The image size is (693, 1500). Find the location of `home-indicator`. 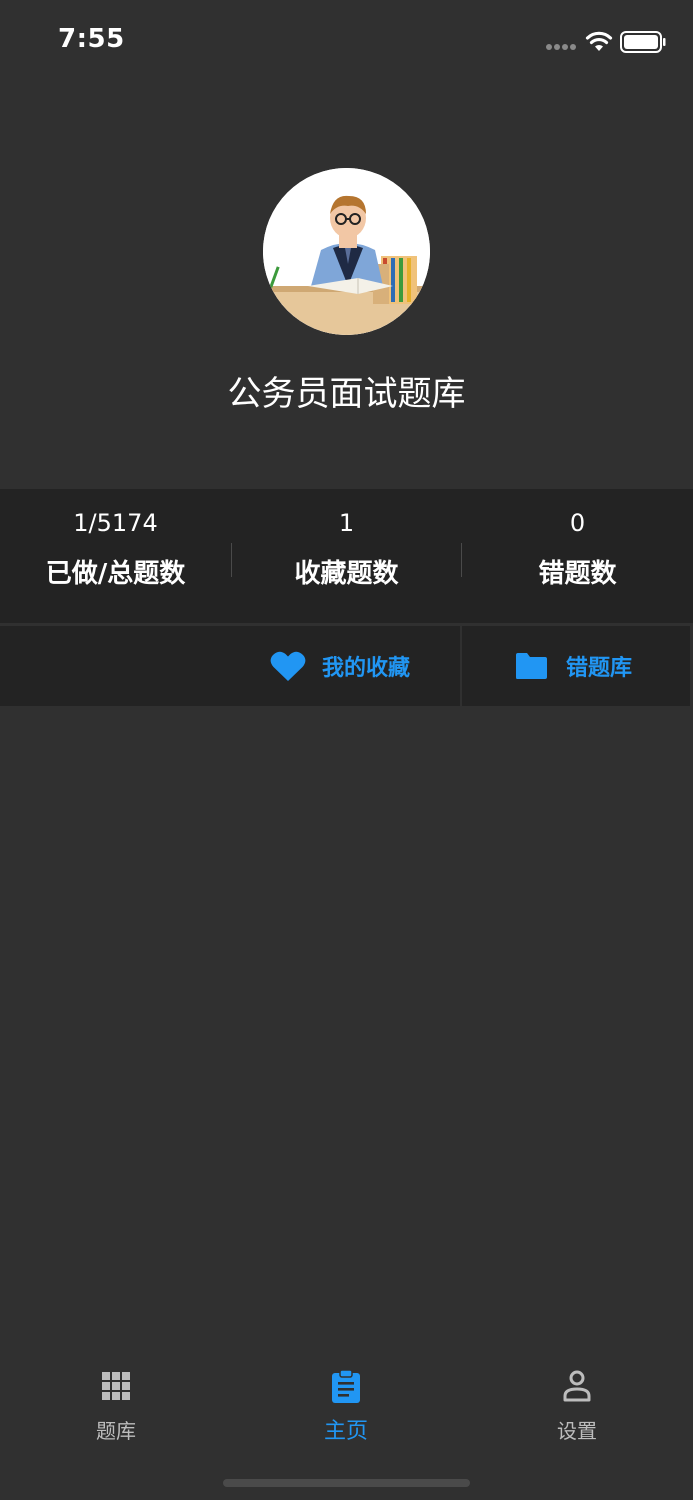

home-indicator is located at coordinates (346, 1483).